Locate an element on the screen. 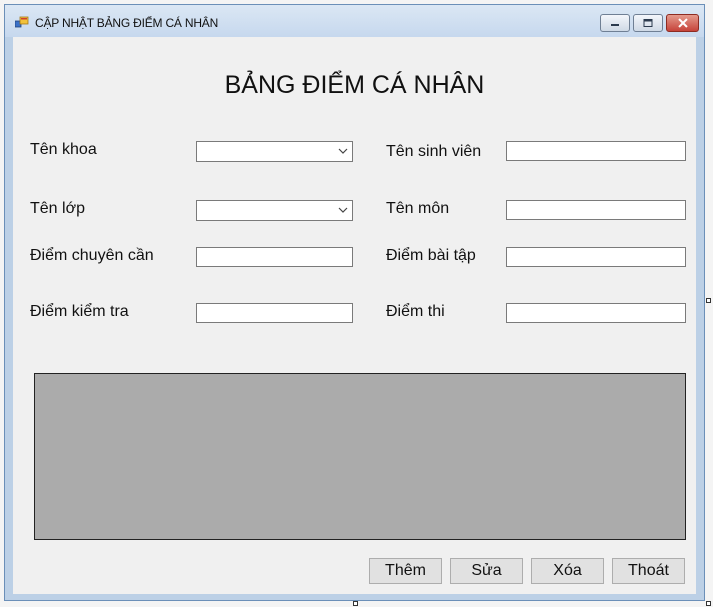 The width and height of the screenshot is (713, 607). close-button is located at coordinates (682, 23).